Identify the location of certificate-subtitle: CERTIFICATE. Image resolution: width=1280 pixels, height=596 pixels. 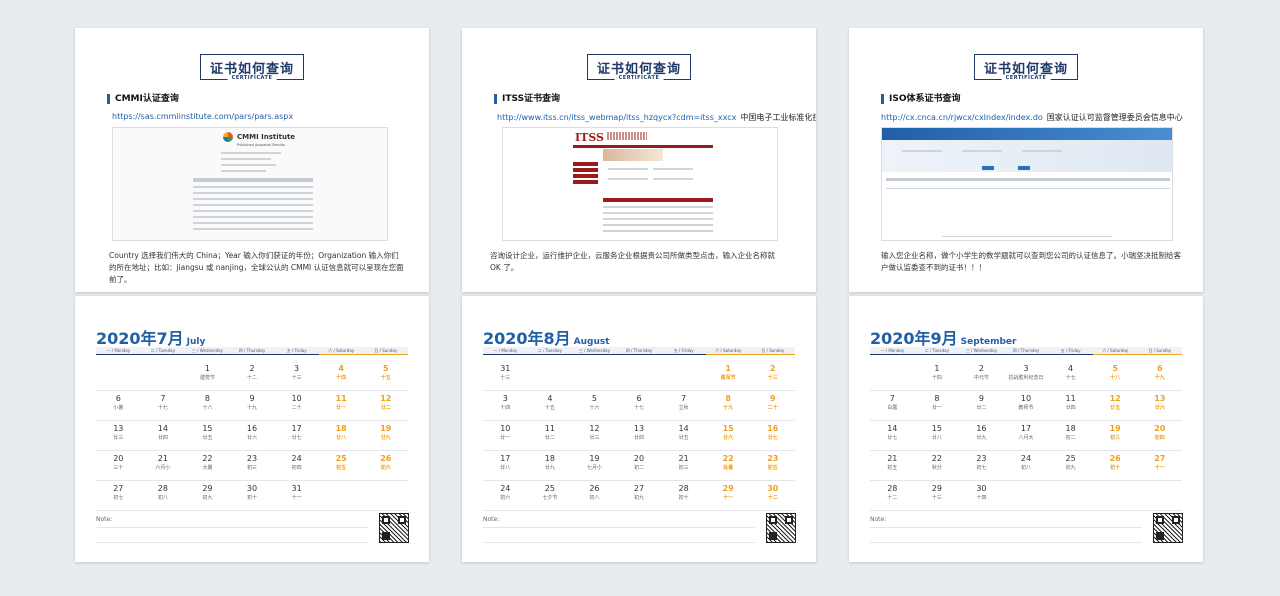
(639, 78).